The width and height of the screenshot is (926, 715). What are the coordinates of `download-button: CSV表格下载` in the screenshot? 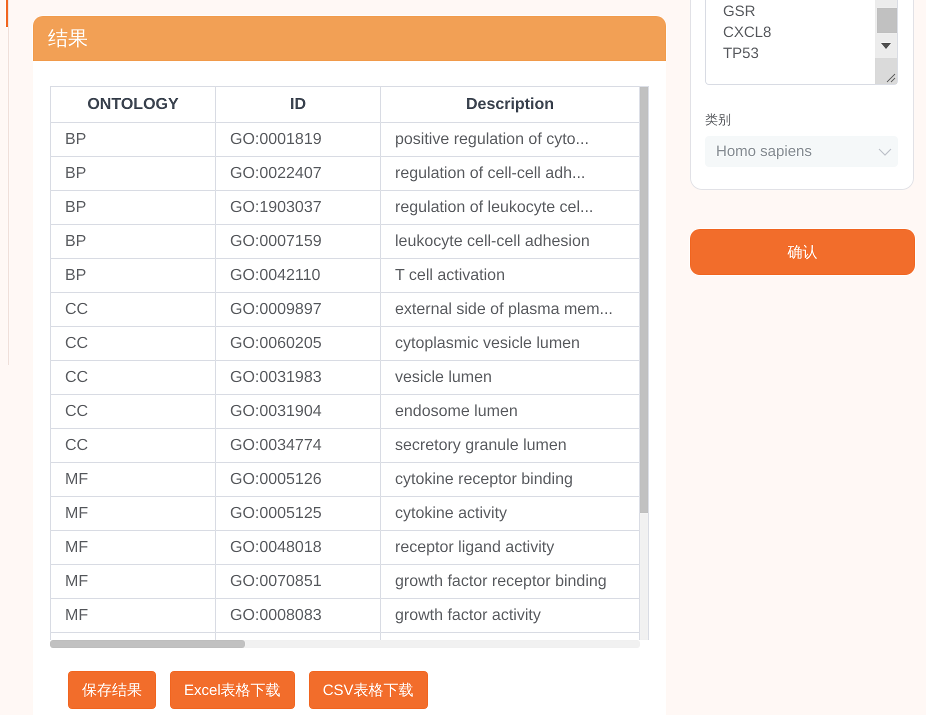 It's located at (368, 690).